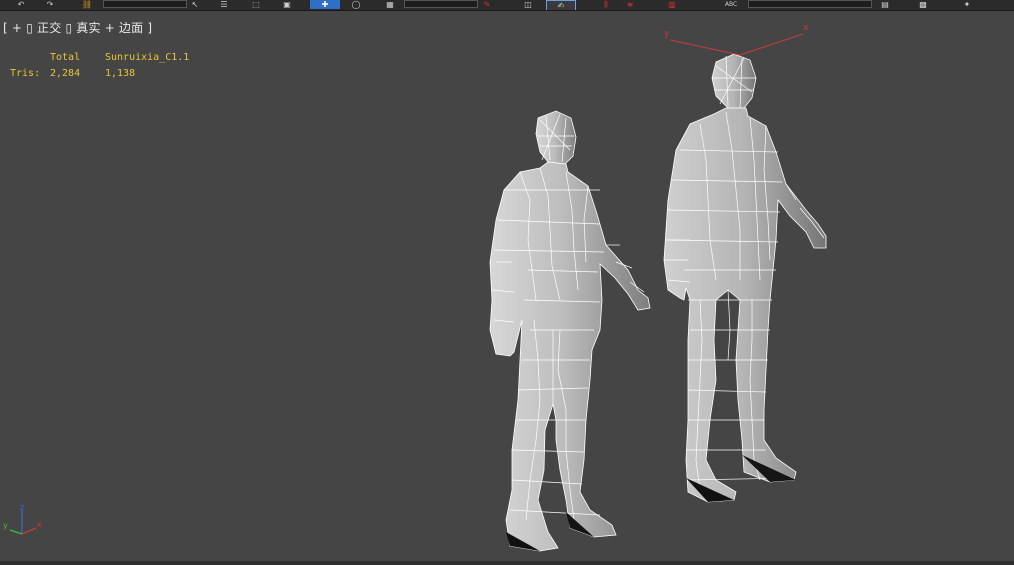 The height and width of the screenshot is (565, 1014). Describe the element at coordinates (967, 4) in the screenshot. I see `render-icon: ✦` at that location.